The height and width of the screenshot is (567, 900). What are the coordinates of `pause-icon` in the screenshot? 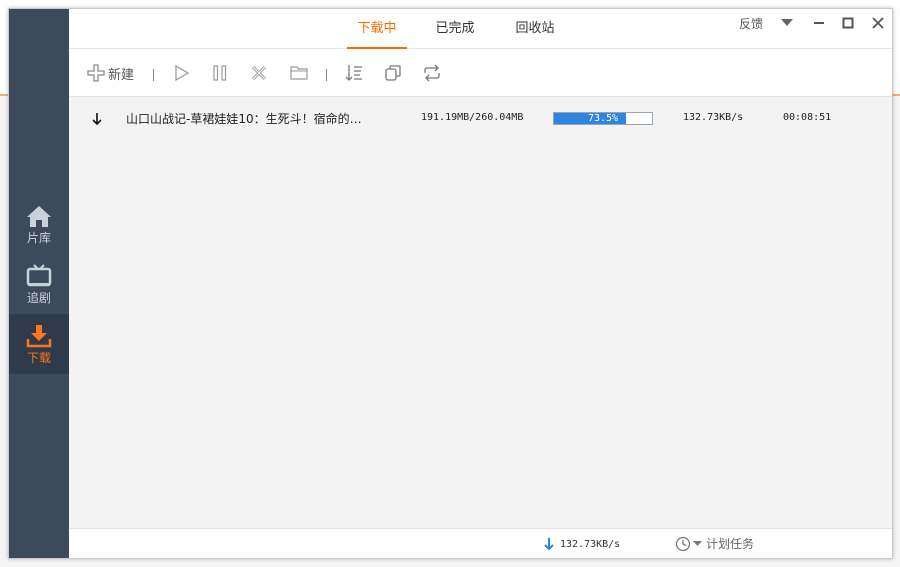 It's located at (220, 73).